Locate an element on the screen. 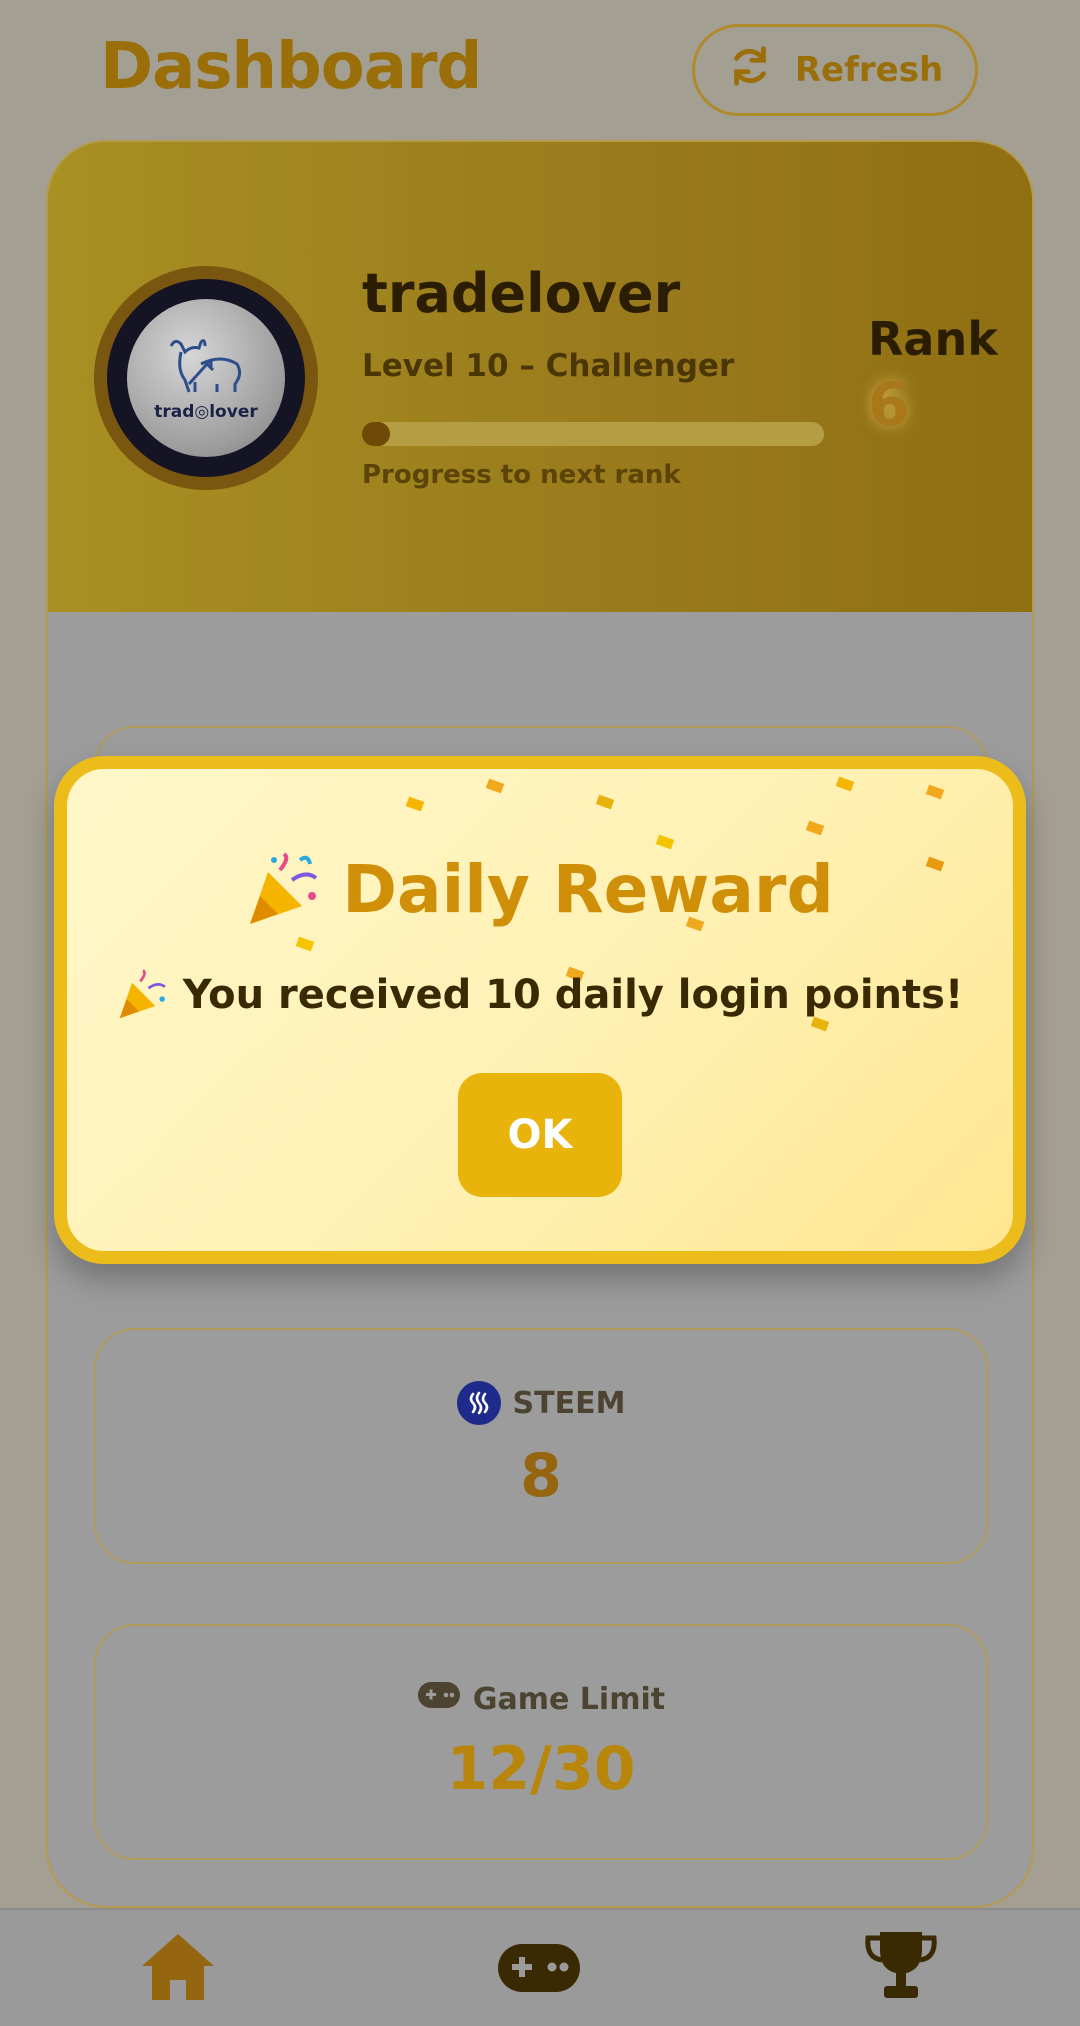 This screenshot has width=1080, height=2026. game-limit-label: Game Limit is located at coordinates (569, 1699).